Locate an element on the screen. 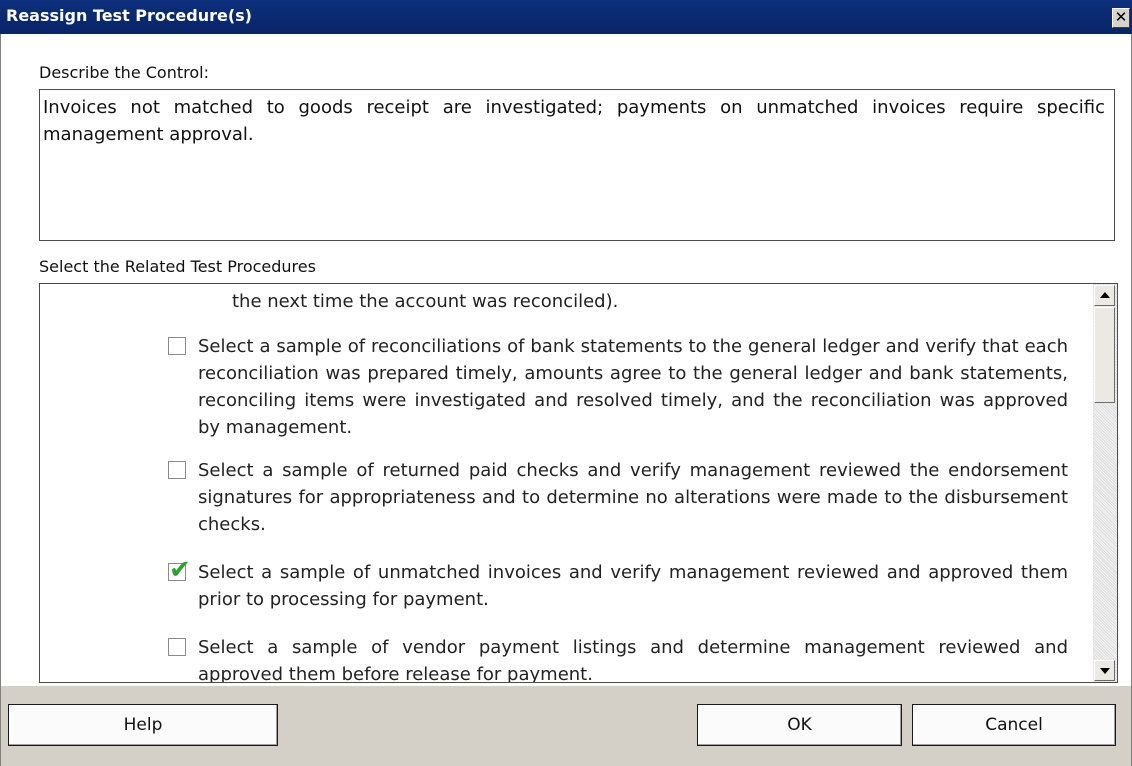 The image size is (1132, 766). check-mark-icon: ✔ is located at coordinates (180, 570).